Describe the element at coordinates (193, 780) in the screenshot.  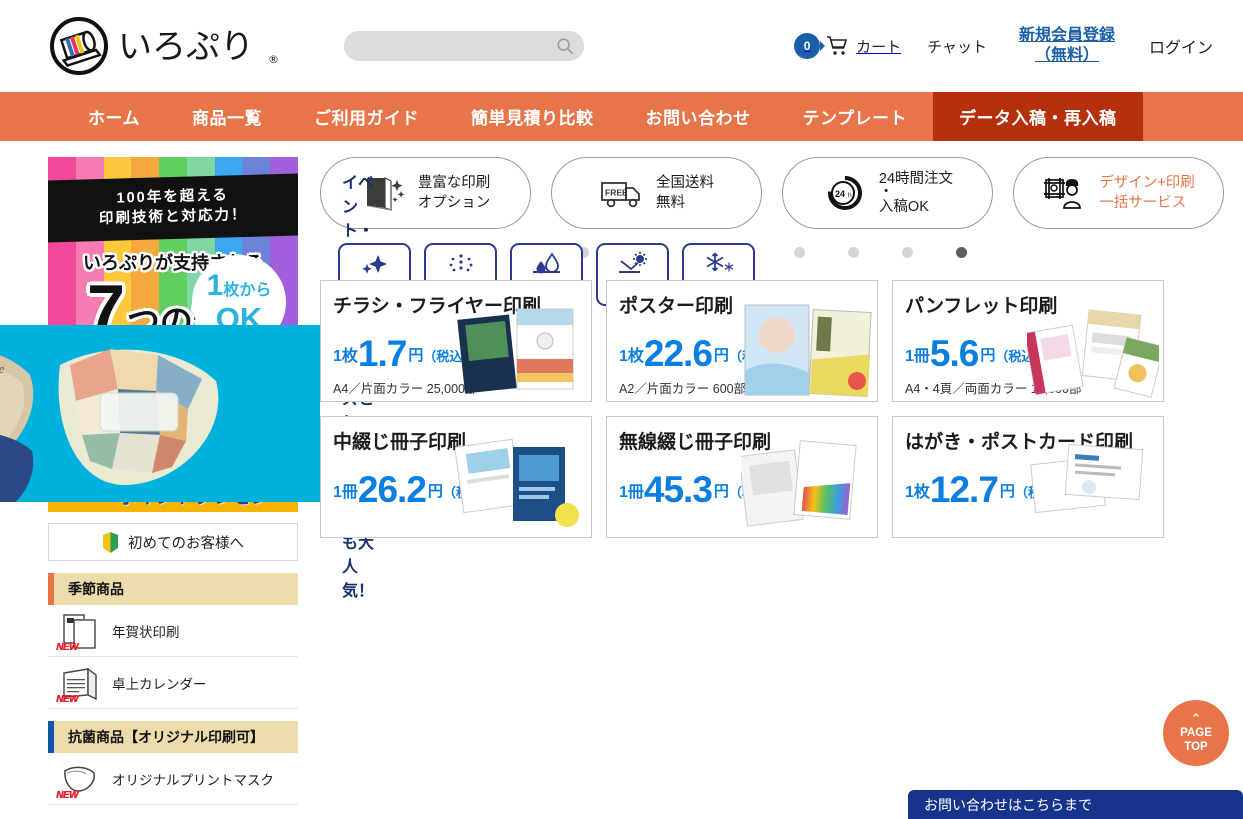
I see `sidebar-item-label: オリジナルプリントマスク` at that location.